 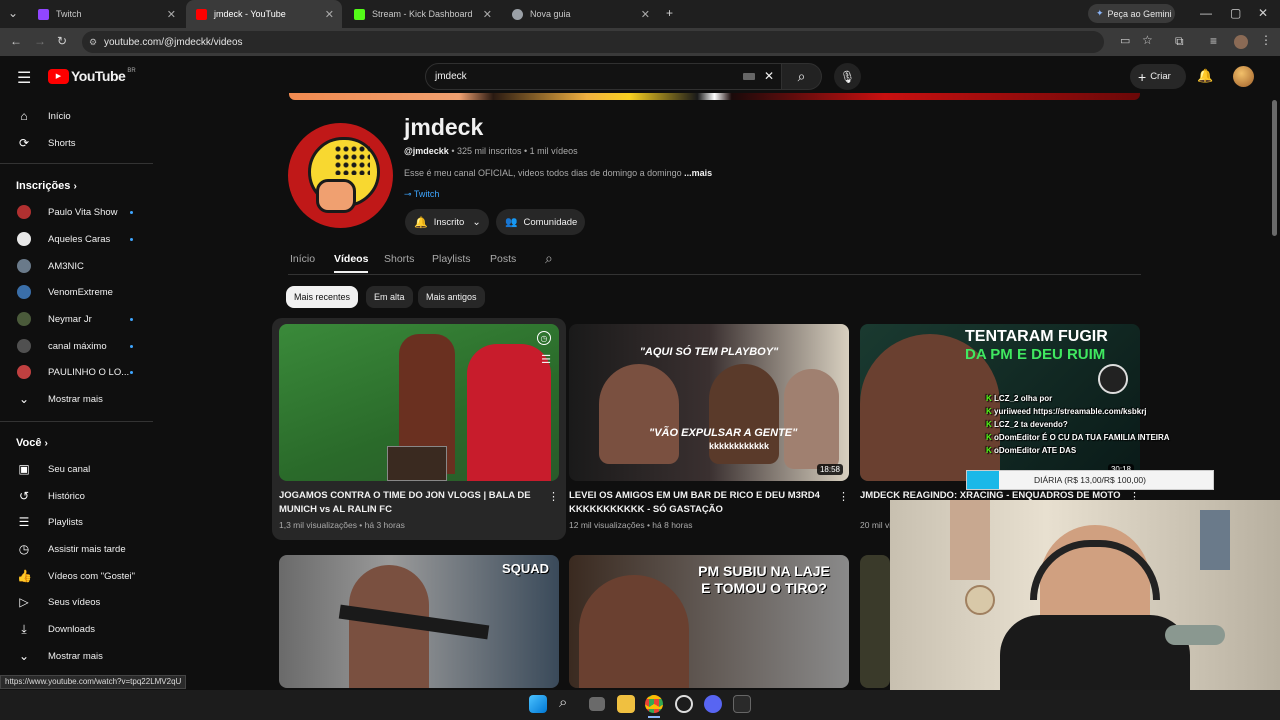 What do you see at coordinates (131, 346) in the screenshot?
I see `new-content-dot` at bounding box center [131, 346].